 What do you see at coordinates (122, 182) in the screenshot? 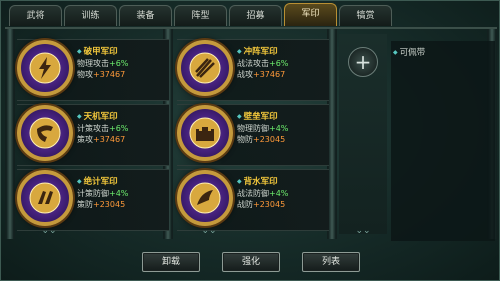
I see `seal-name: 绝计军印` at bounding box center [122, 182].